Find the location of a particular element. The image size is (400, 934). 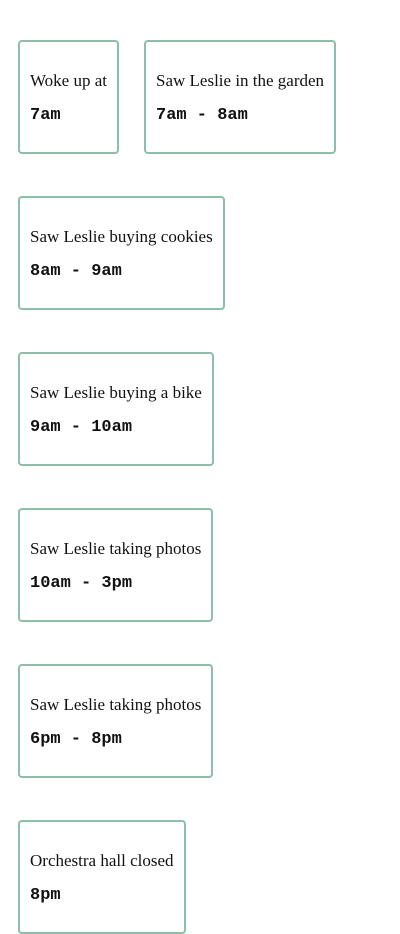

event-card-photos-morning: Saw Leslie taking photos 10am - 3pm is located at coordinates (116, 565).